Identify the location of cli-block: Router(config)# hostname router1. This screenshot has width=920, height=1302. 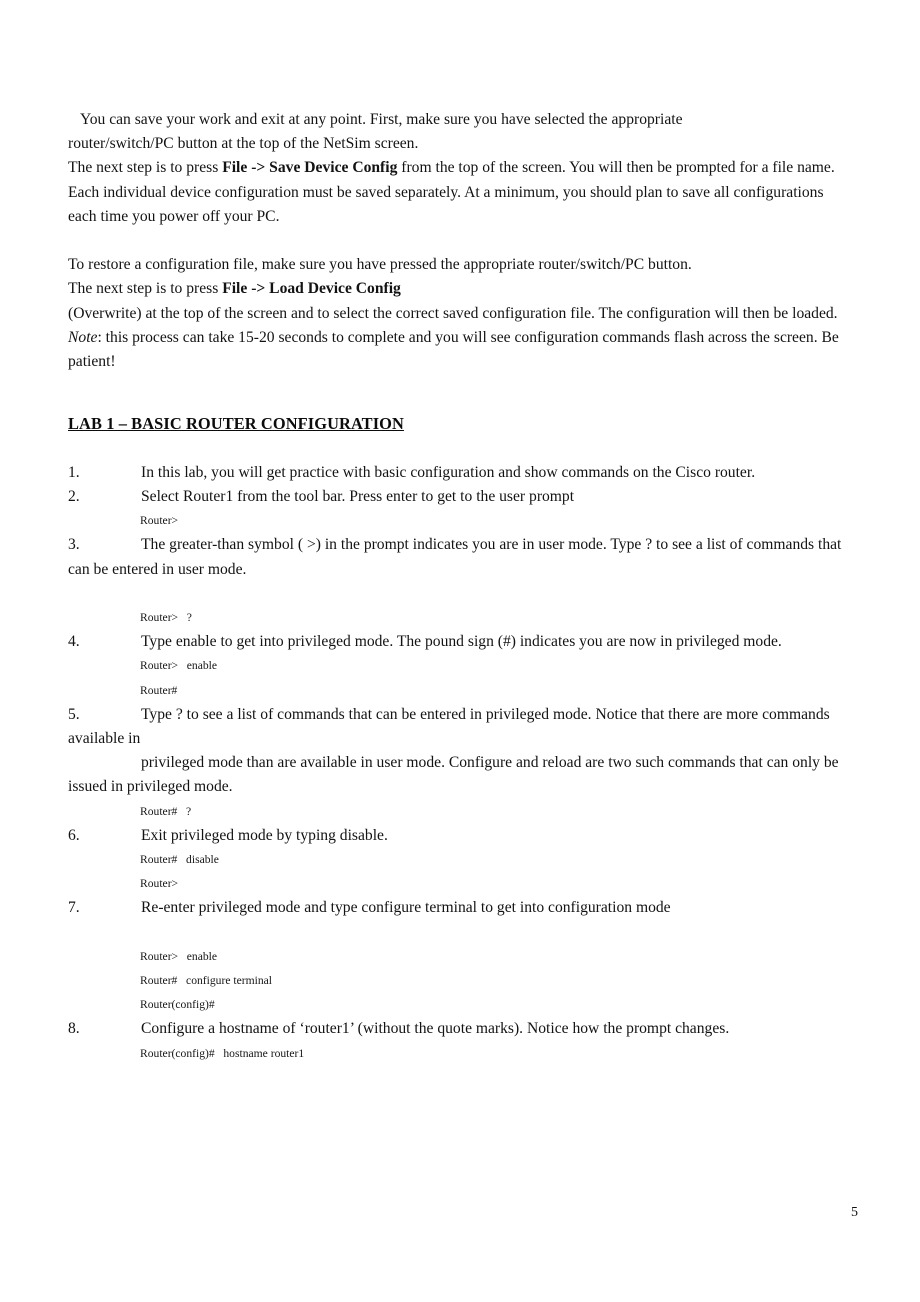
(460, 1054).